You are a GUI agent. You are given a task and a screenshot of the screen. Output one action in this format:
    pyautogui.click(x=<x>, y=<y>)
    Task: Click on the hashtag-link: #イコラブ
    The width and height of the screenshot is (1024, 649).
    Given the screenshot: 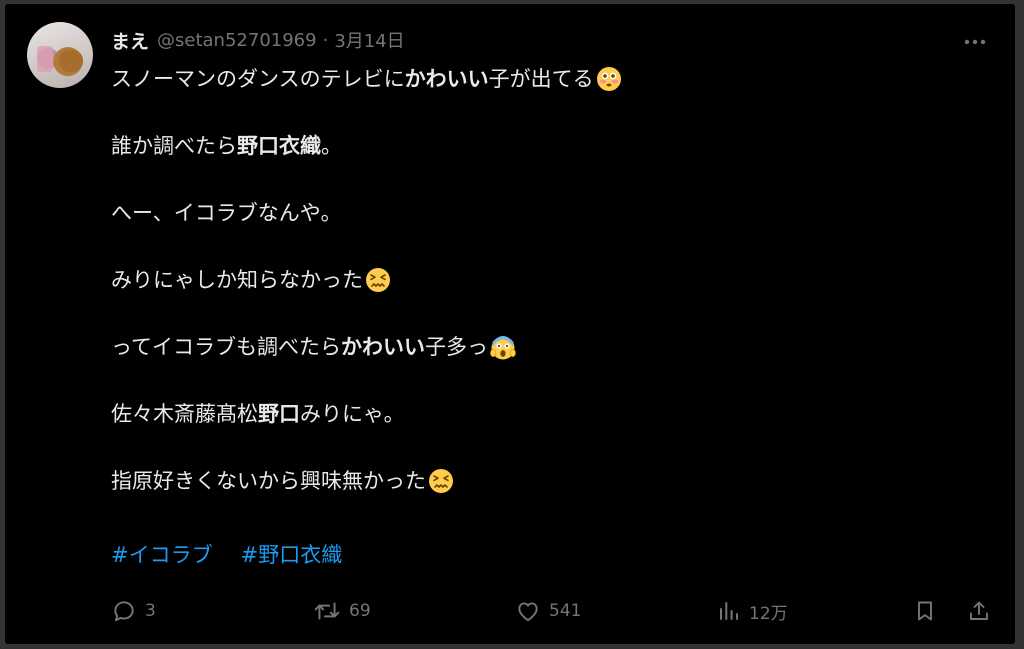 What is the action you would take?
    pyautogui.click(x=162, y=555)
    